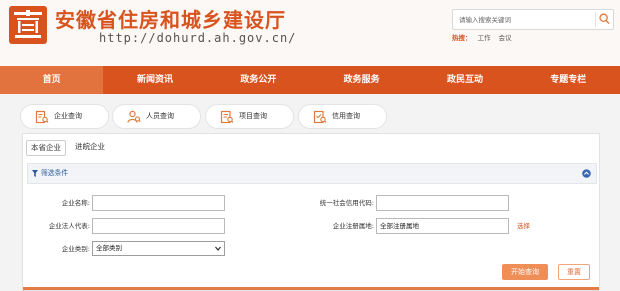  Describe the element at coordinates (311, 288) in the screenshot. I see `panel-divider` at that location.